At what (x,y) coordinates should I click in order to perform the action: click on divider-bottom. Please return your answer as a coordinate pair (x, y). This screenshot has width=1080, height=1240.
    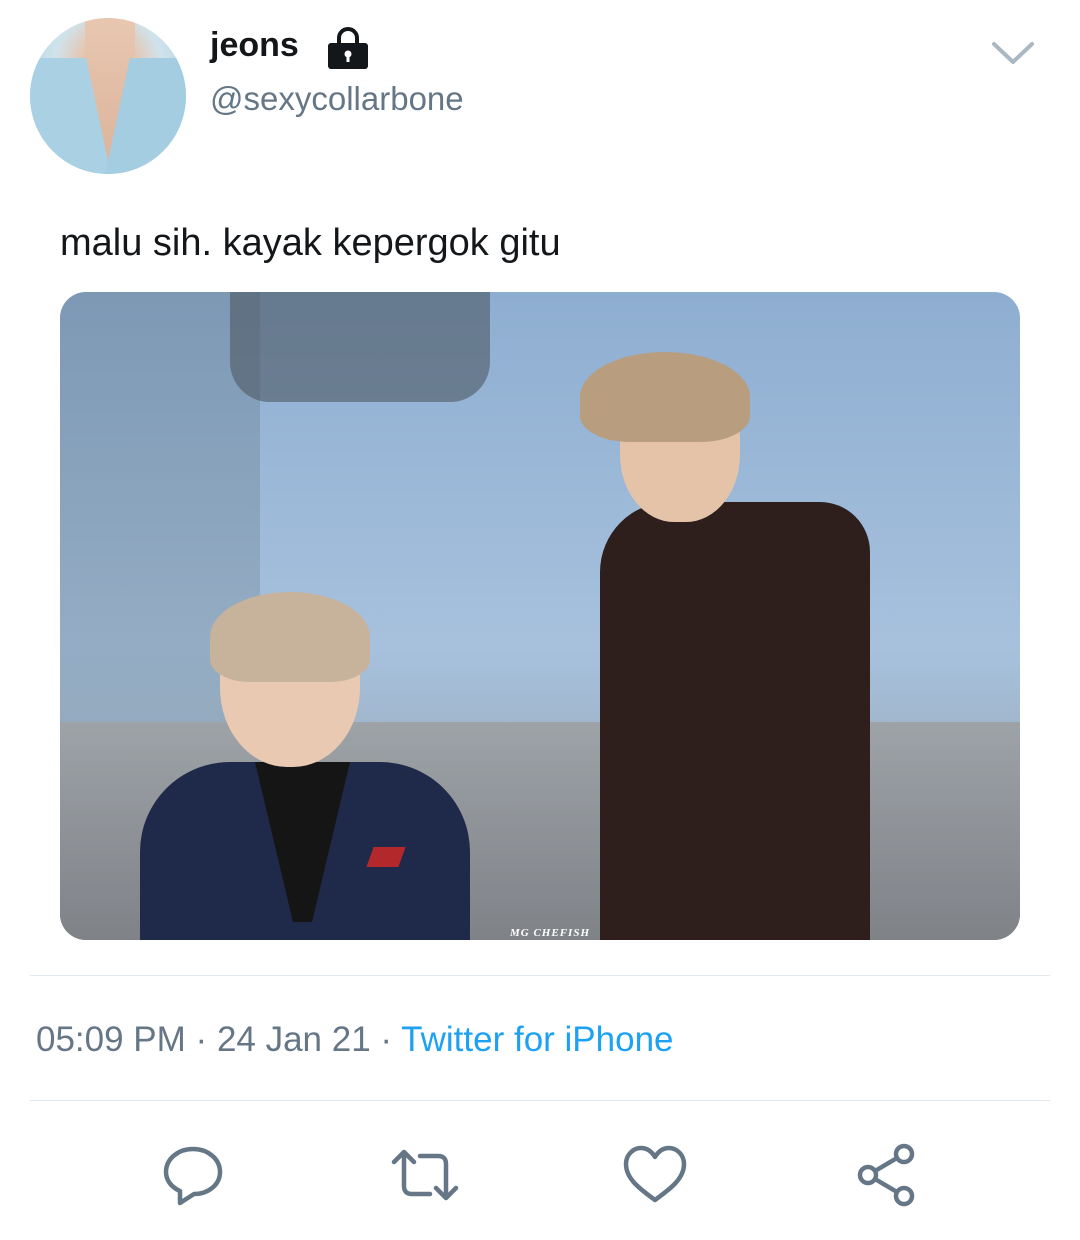
    Looking at the image, I should click on (540, 1100).